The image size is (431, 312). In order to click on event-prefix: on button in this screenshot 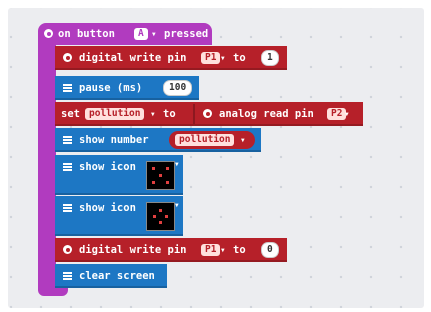, I will do `click(86, 34)`.